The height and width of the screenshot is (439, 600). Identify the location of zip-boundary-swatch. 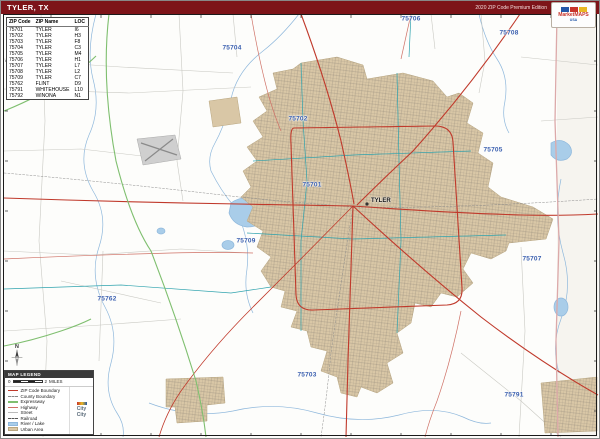
(13, 391).